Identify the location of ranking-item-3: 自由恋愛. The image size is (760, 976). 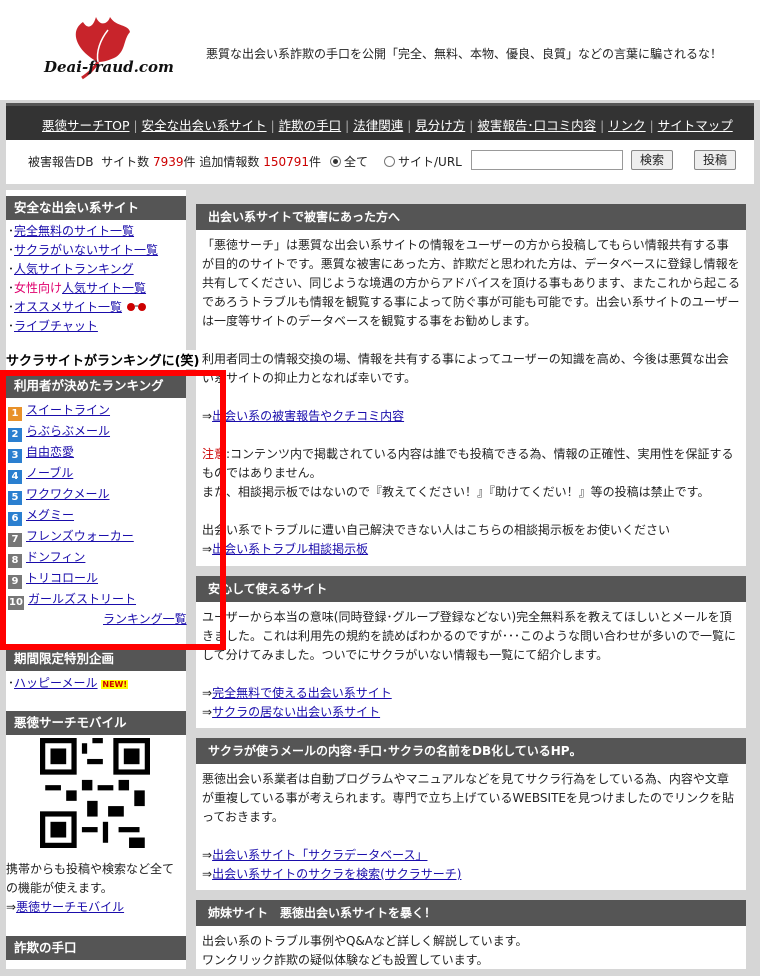
(50, 452).